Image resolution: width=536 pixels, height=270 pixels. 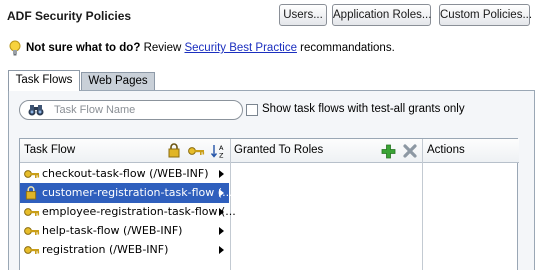 I want to click on search-placeholder: Task Flow Name, so click(x=95, y=110).